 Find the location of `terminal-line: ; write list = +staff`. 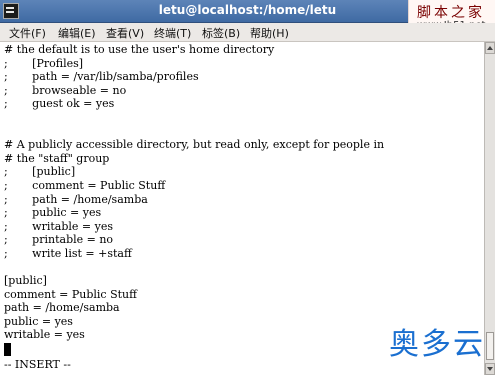

terminal-line: ; write list = +staff is located at coordinates (68, 253).